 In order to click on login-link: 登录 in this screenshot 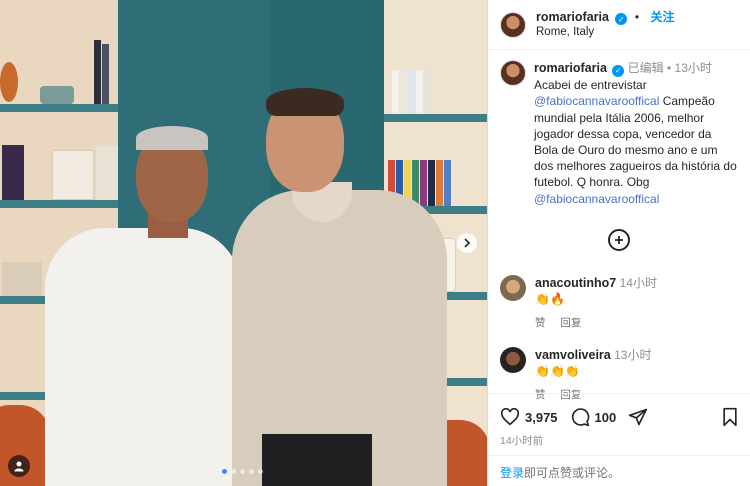, I will do `click(512, 473)`.